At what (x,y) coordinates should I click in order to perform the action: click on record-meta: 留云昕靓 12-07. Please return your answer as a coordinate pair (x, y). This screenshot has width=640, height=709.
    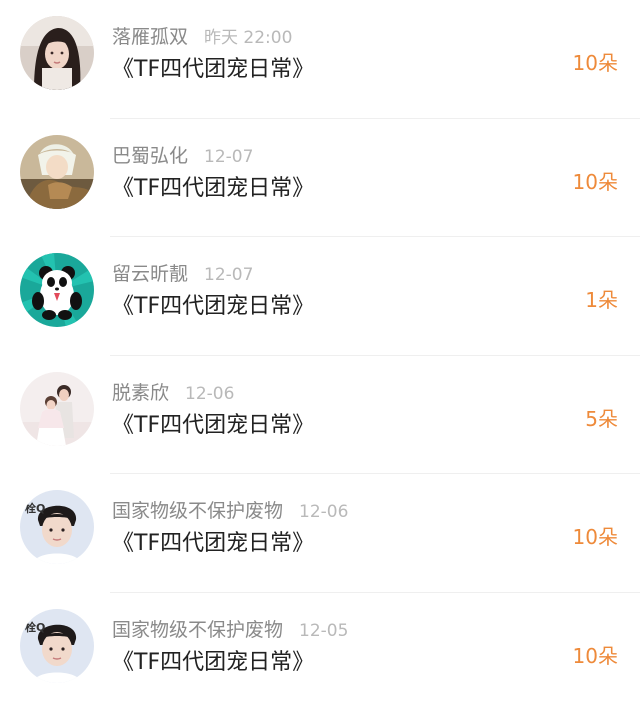
    Looking at the image, I should click on (182, 274).